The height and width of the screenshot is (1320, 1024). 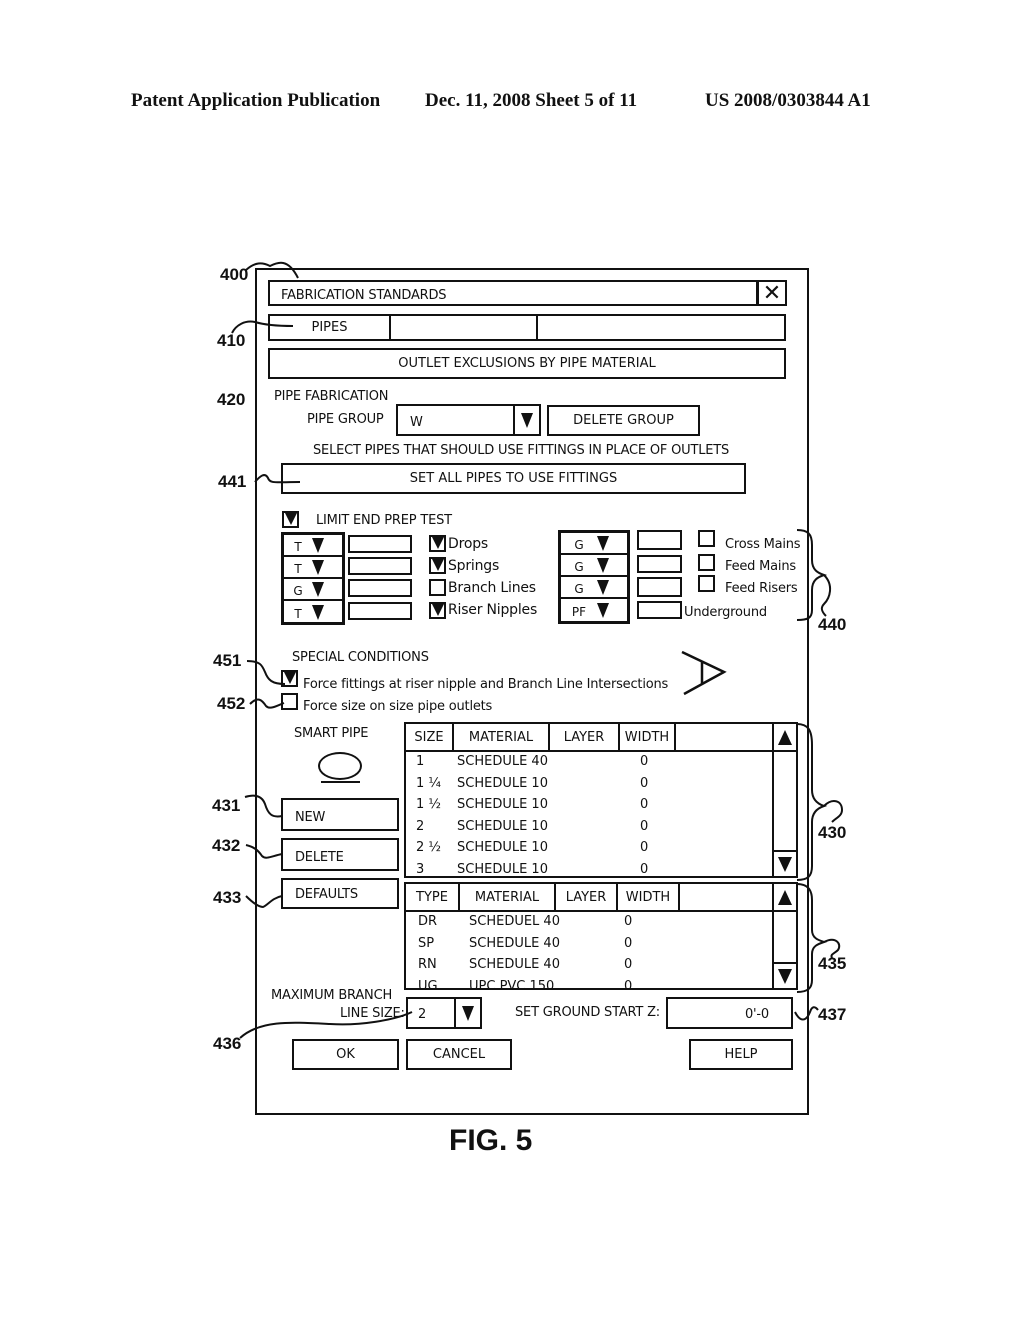 What do you see at coordinates (704, 673) in the screenshot?
I see `arrow-shape` at bounding box center [704, 673].